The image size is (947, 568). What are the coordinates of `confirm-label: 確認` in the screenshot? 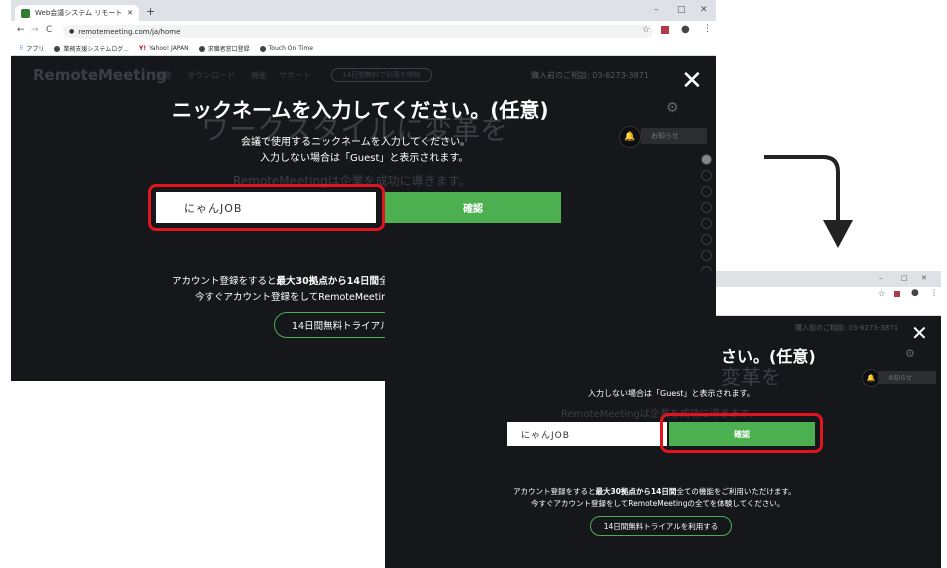 It's located at (473, 209).